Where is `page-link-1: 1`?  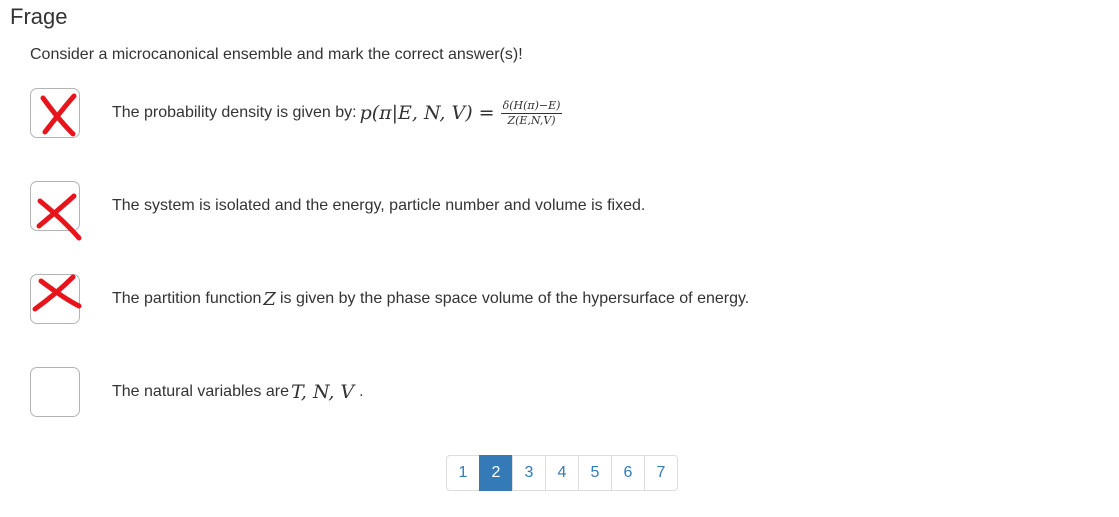 page-link-1: 1 is located at coordinates (463, 473).